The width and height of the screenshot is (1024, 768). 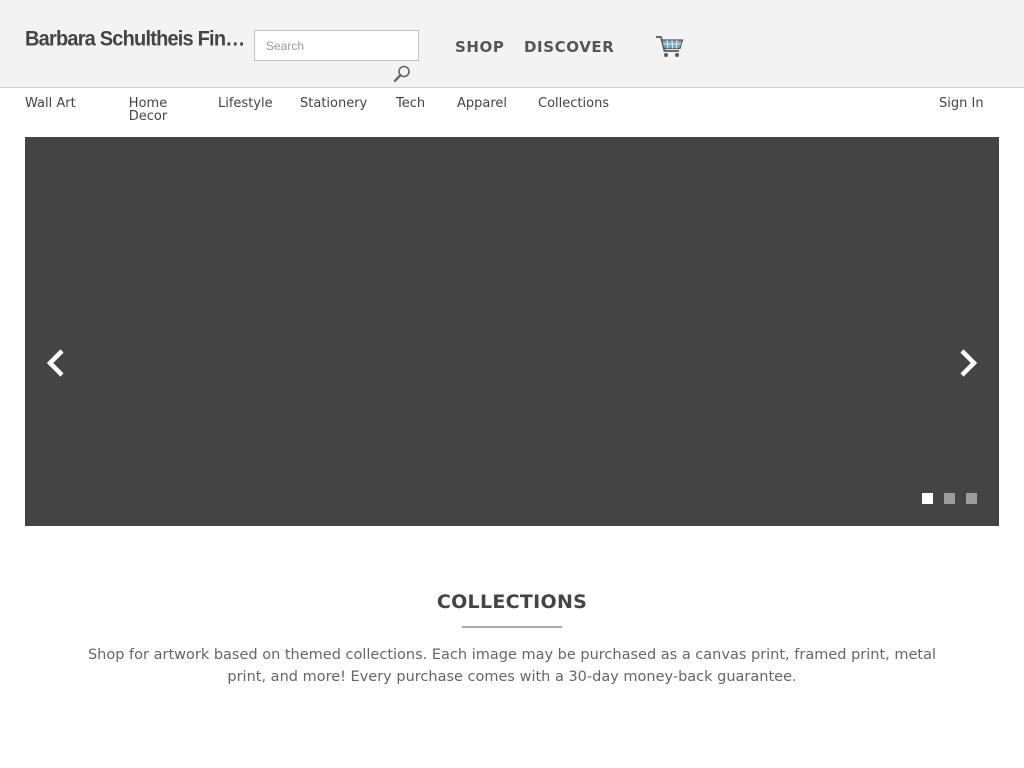 What do you see at coordinates (961, 103) in the screenshot?
I see `sign-in-link: Sign In` at bounding box center [961, 103].